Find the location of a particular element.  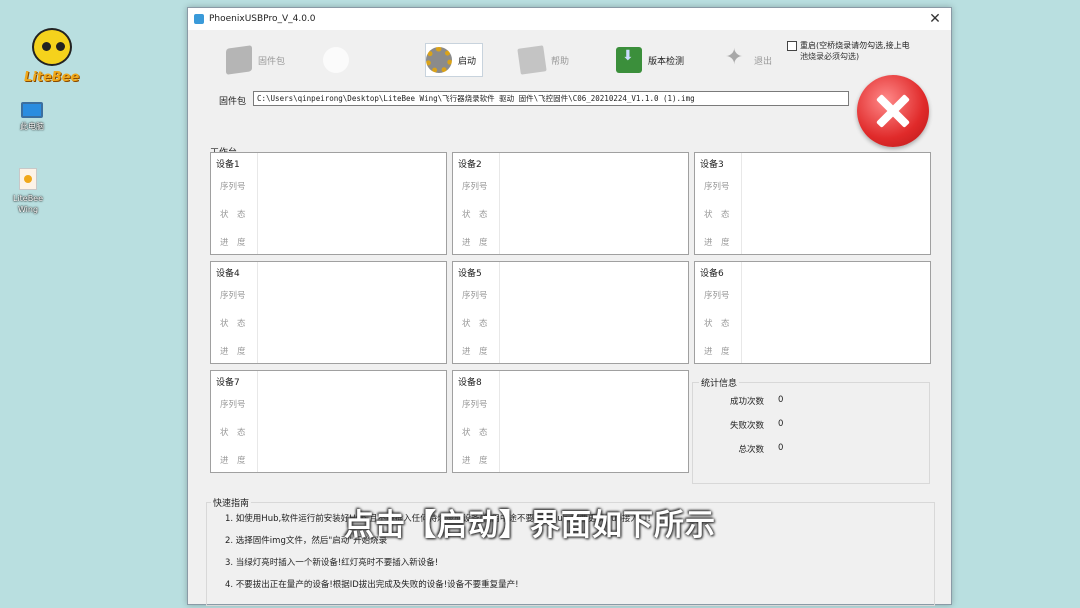

stop-button is located at coordinates (893, 111).